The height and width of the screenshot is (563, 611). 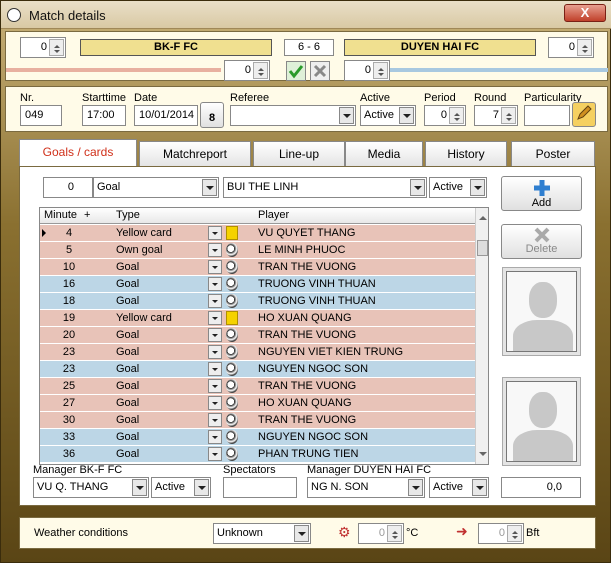 I want to click on vertical-scrollbar, so click(x=481, y=336).